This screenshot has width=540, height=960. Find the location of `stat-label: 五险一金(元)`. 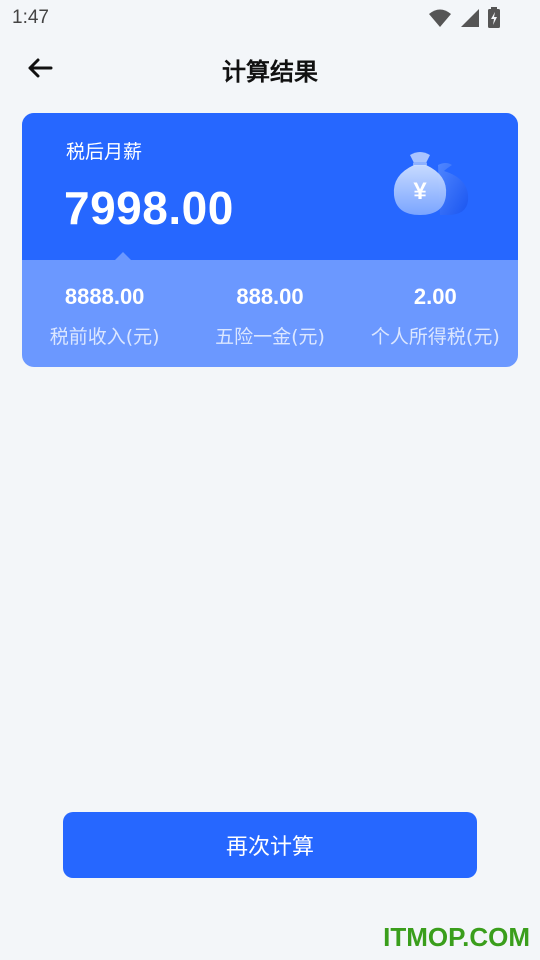

stat-label: 五险一金(元) is located at coordinates (270, 337).